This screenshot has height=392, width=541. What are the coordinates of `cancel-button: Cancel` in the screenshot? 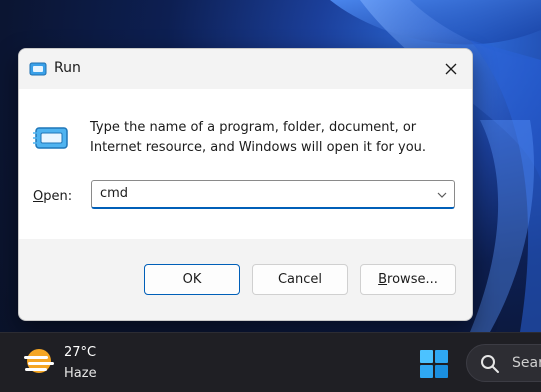 It's located at (300, 279).